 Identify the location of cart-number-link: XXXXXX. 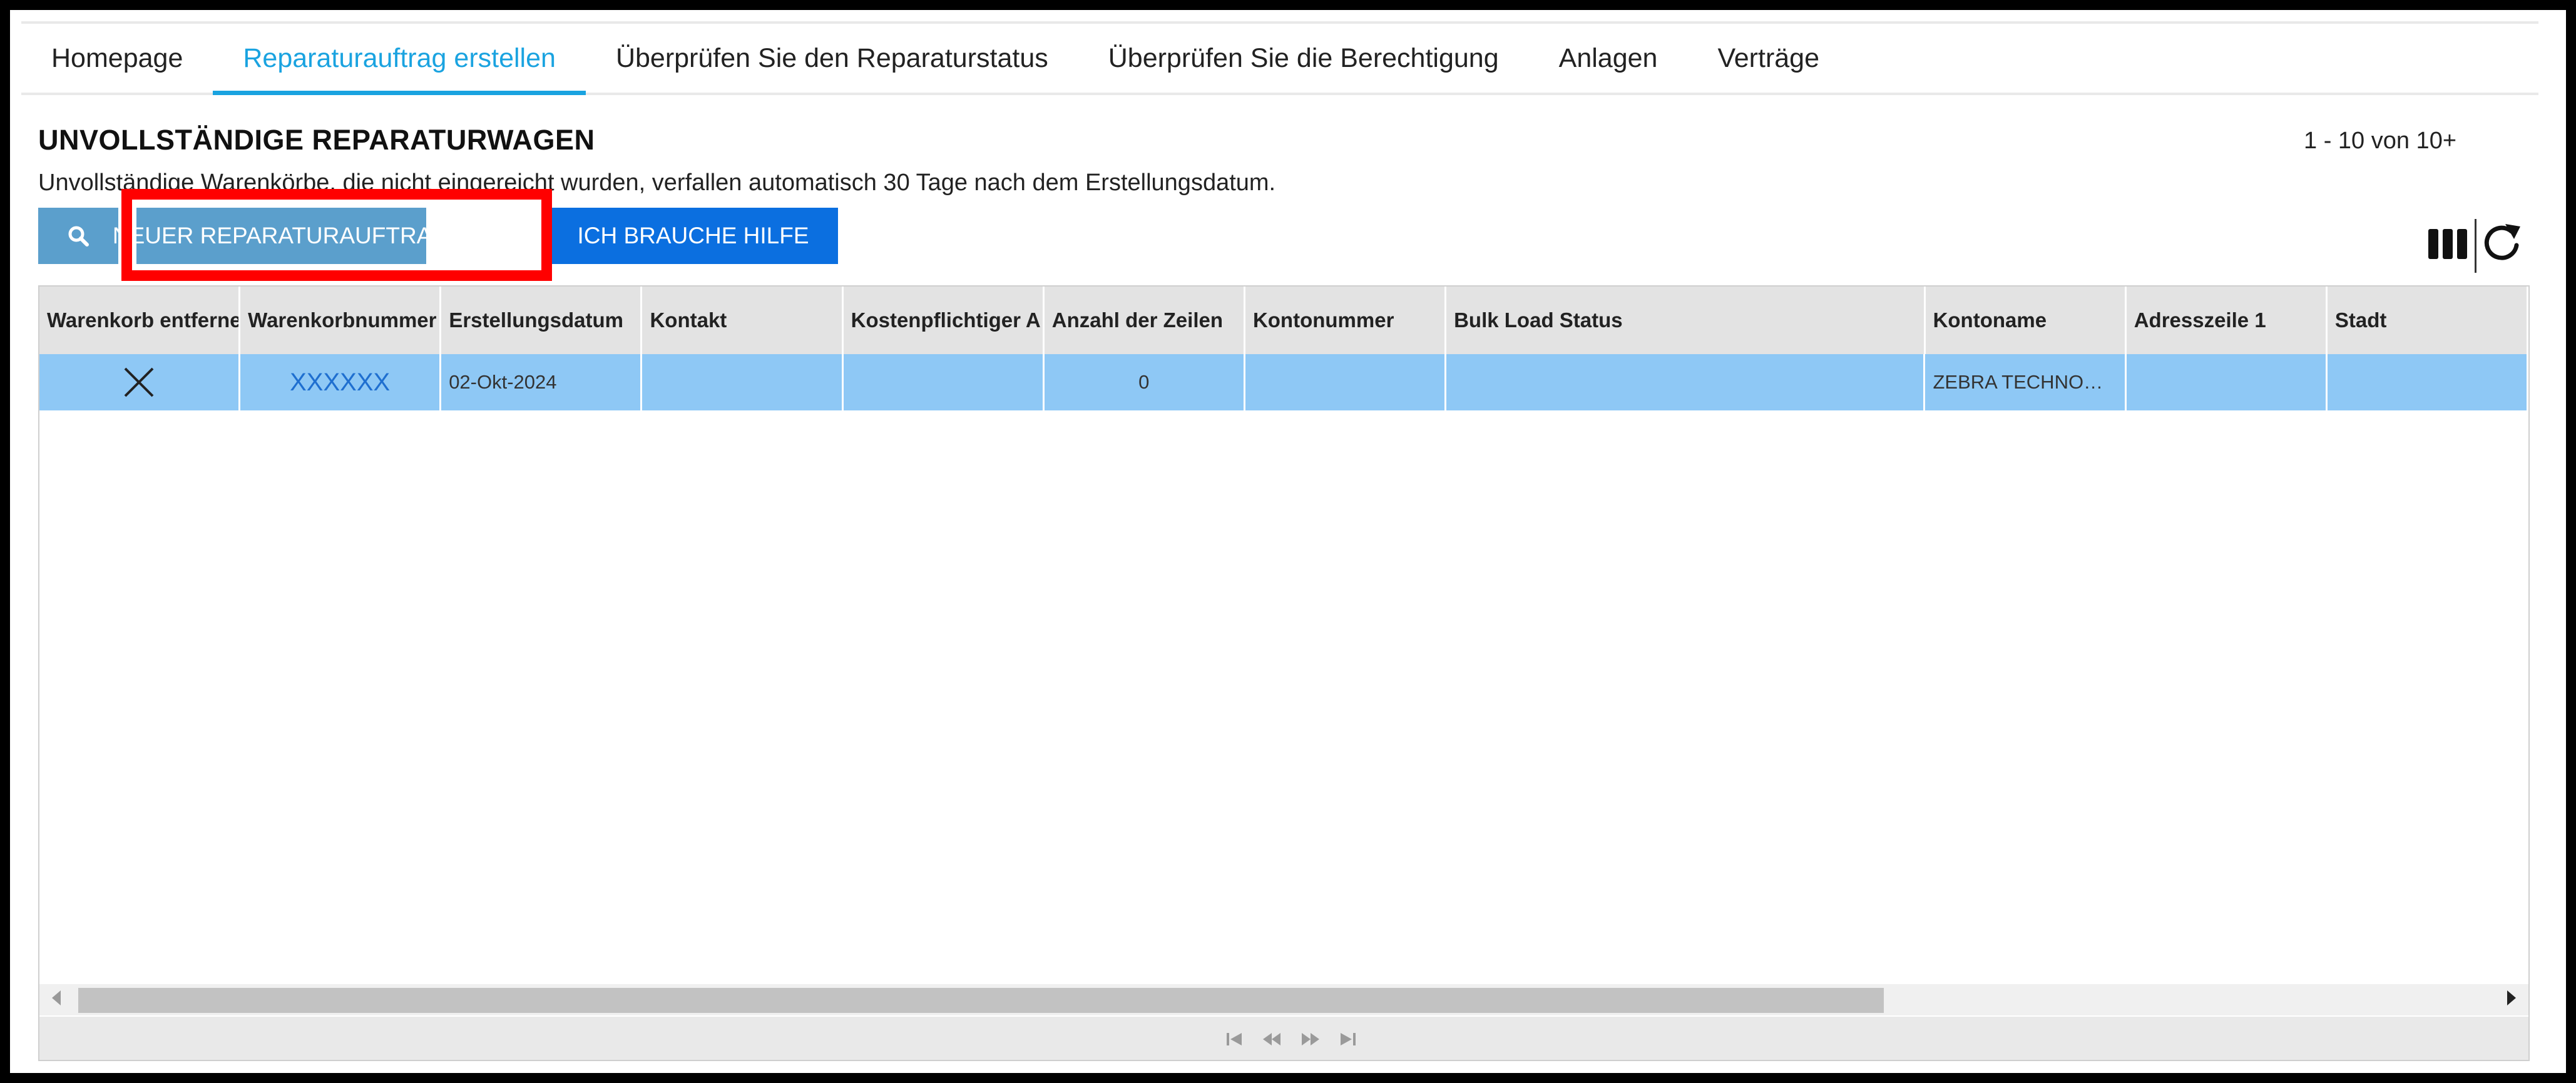
(340, 383).